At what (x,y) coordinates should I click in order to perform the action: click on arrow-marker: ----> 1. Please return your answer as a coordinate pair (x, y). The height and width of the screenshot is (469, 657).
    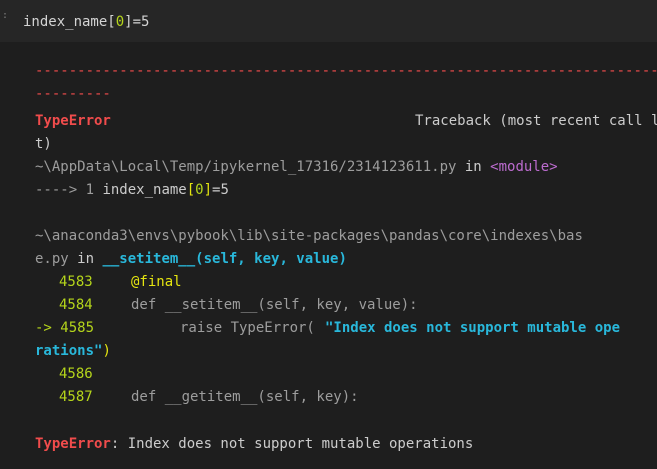
    Looking at the image, I should click on (69, 190).